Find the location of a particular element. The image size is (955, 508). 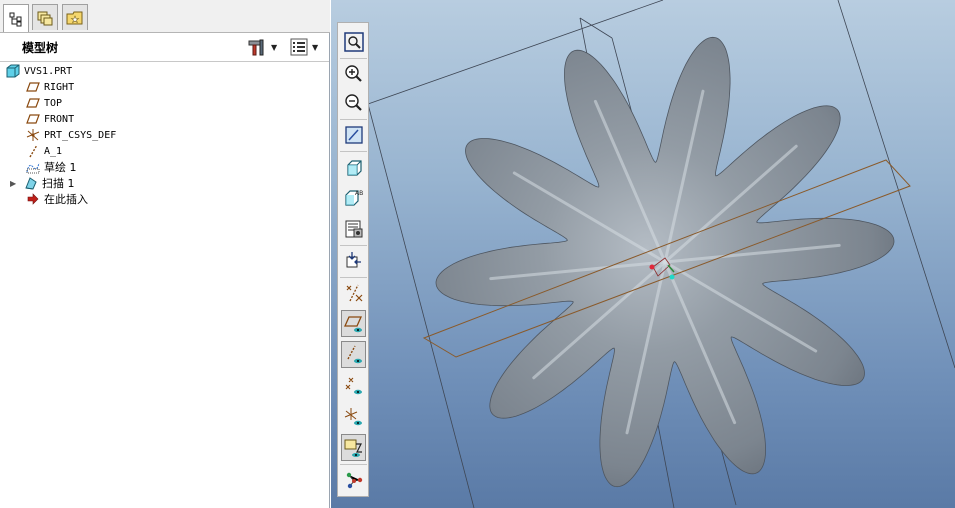

plane-display-icon is located at coordinates (352, 323).